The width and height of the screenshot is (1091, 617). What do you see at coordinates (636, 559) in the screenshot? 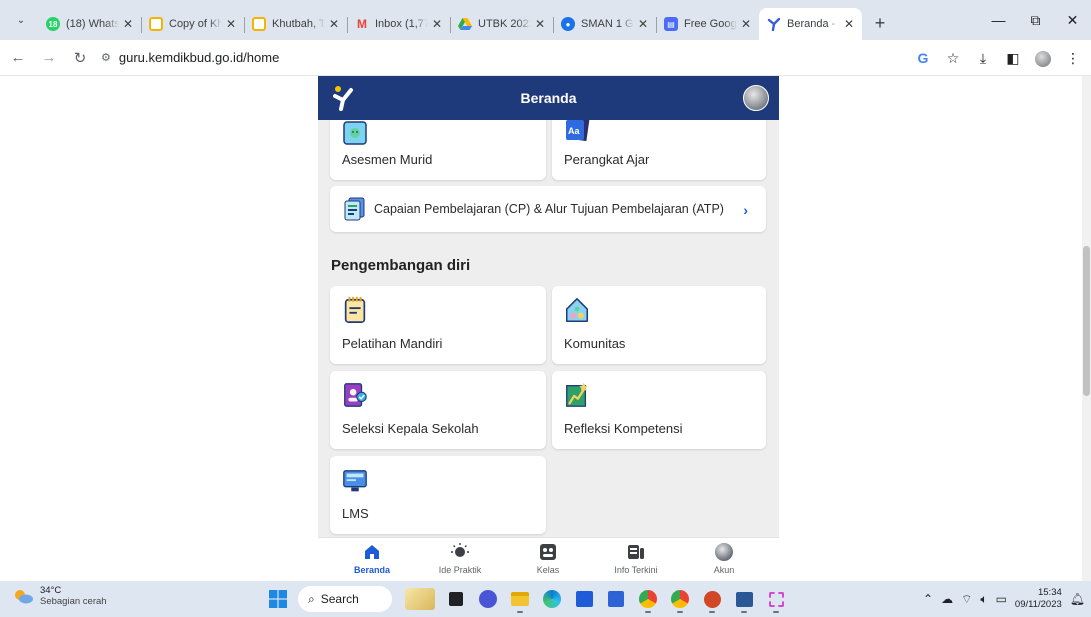
I see `nav-info-terkini: Info Terkini` at bounding box center [636, 559].